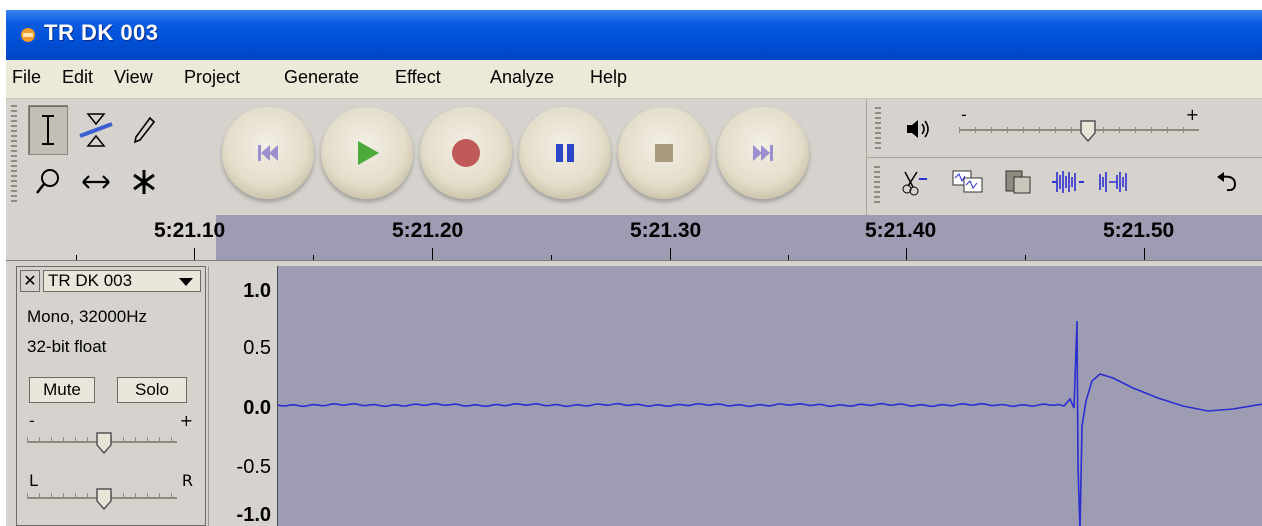  Describe the element at coordinates (133, 77) in the screenshot. I see `menu-view: View` at that location.